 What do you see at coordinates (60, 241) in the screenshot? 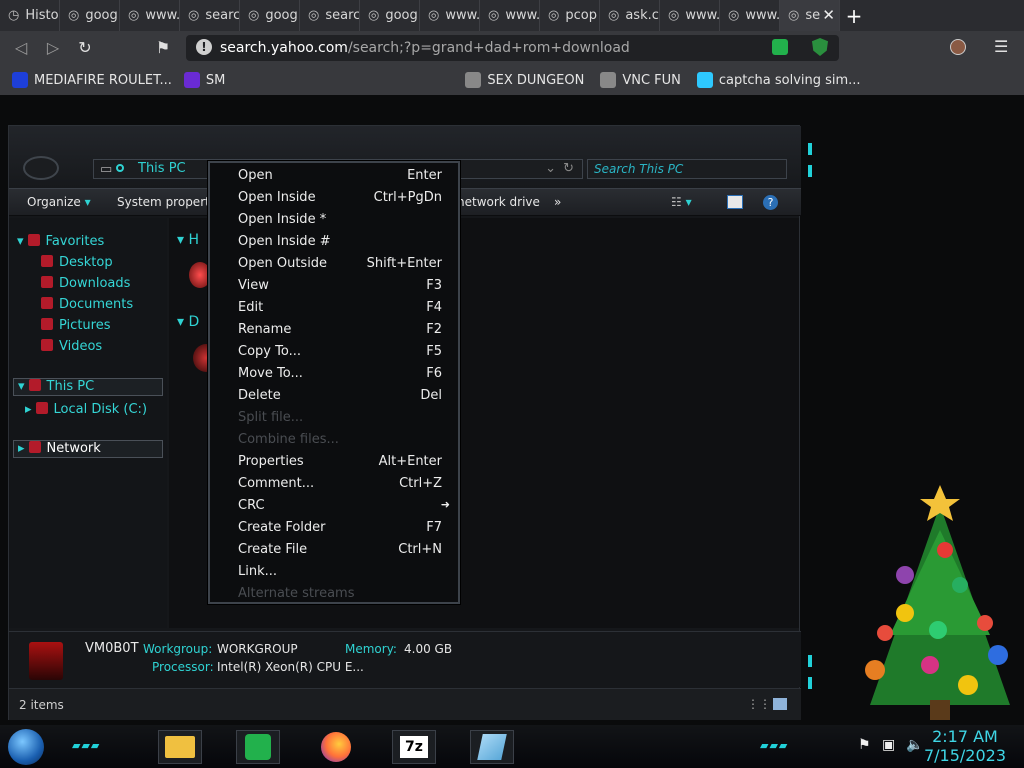
I see `nav-favorites: ▾ Favorites` at bounding box center [60, 241].